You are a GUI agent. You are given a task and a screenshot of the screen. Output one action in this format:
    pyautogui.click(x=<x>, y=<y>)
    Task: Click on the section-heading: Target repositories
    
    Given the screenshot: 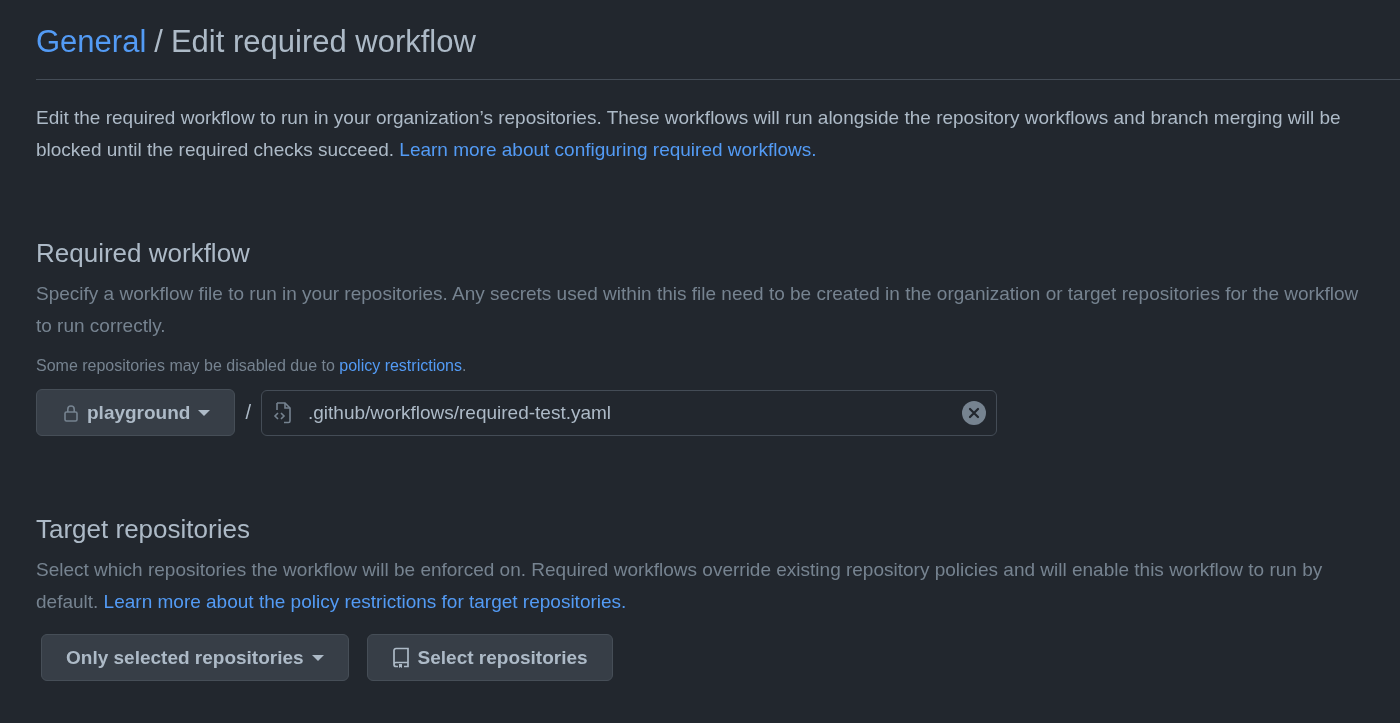 What is the action you would take?
    pyautogui.click(x=143, y=529)
    